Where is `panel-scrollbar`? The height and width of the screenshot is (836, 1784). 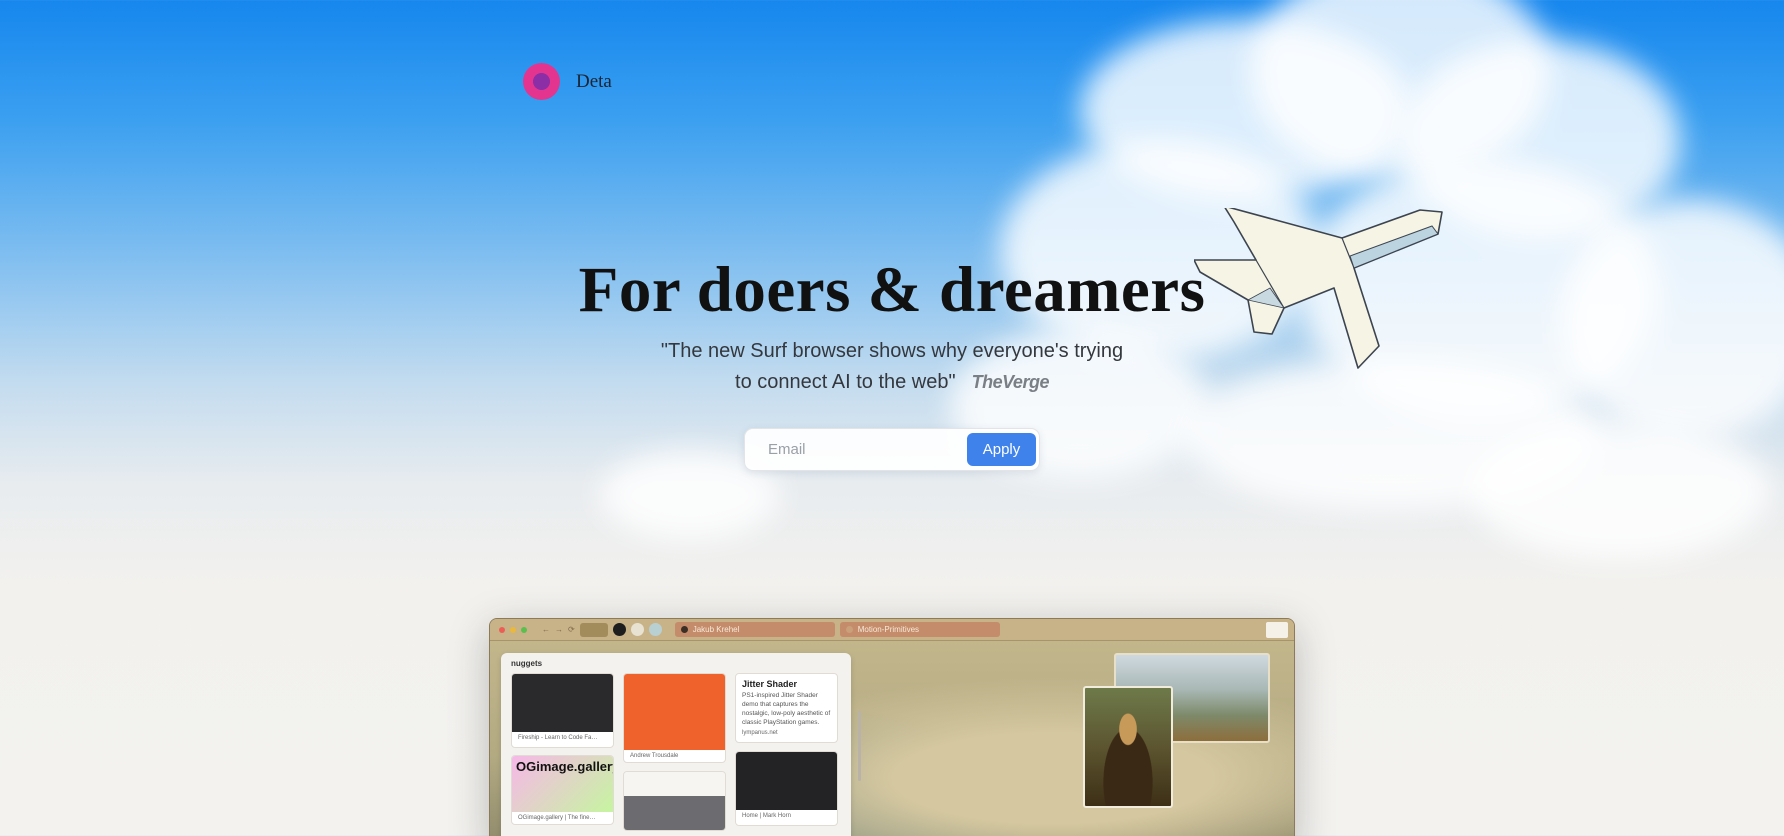 panel-scrollbar is located at coordinates (859, 746).